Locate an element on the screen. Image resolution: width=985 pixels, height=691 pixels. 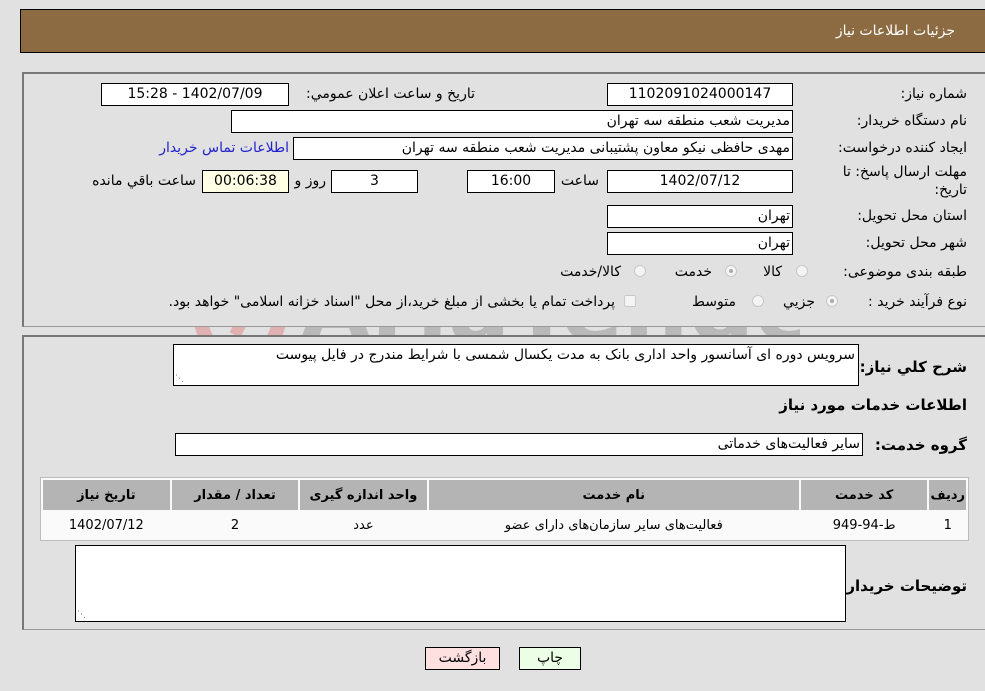
category-option-service: خدمت is located at coordinates (693, 272).